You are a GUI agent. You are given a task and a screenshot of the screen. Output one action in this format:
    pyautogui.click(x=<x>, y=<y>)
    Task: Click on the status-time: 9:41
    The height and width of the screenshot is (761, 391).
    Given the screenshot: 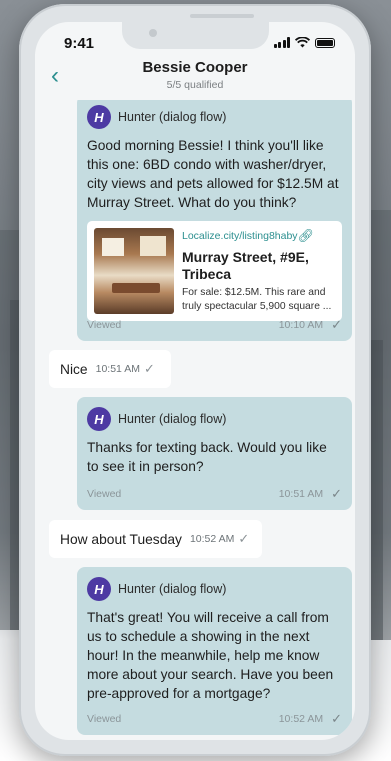 What is the action you would take?
    pyautogui.click(x=79, y=43)
    